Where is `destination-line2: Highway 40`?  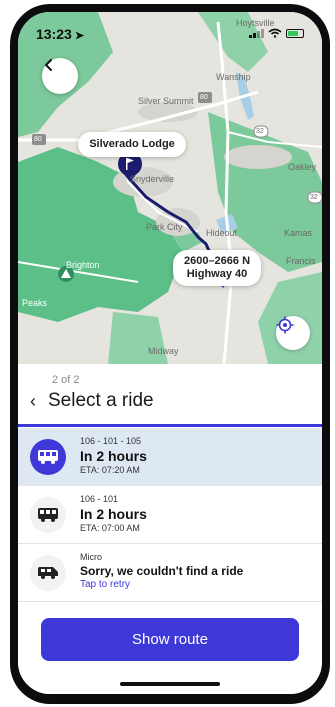
destination-line2: Highway 40 is located at coordinates (217, 274).